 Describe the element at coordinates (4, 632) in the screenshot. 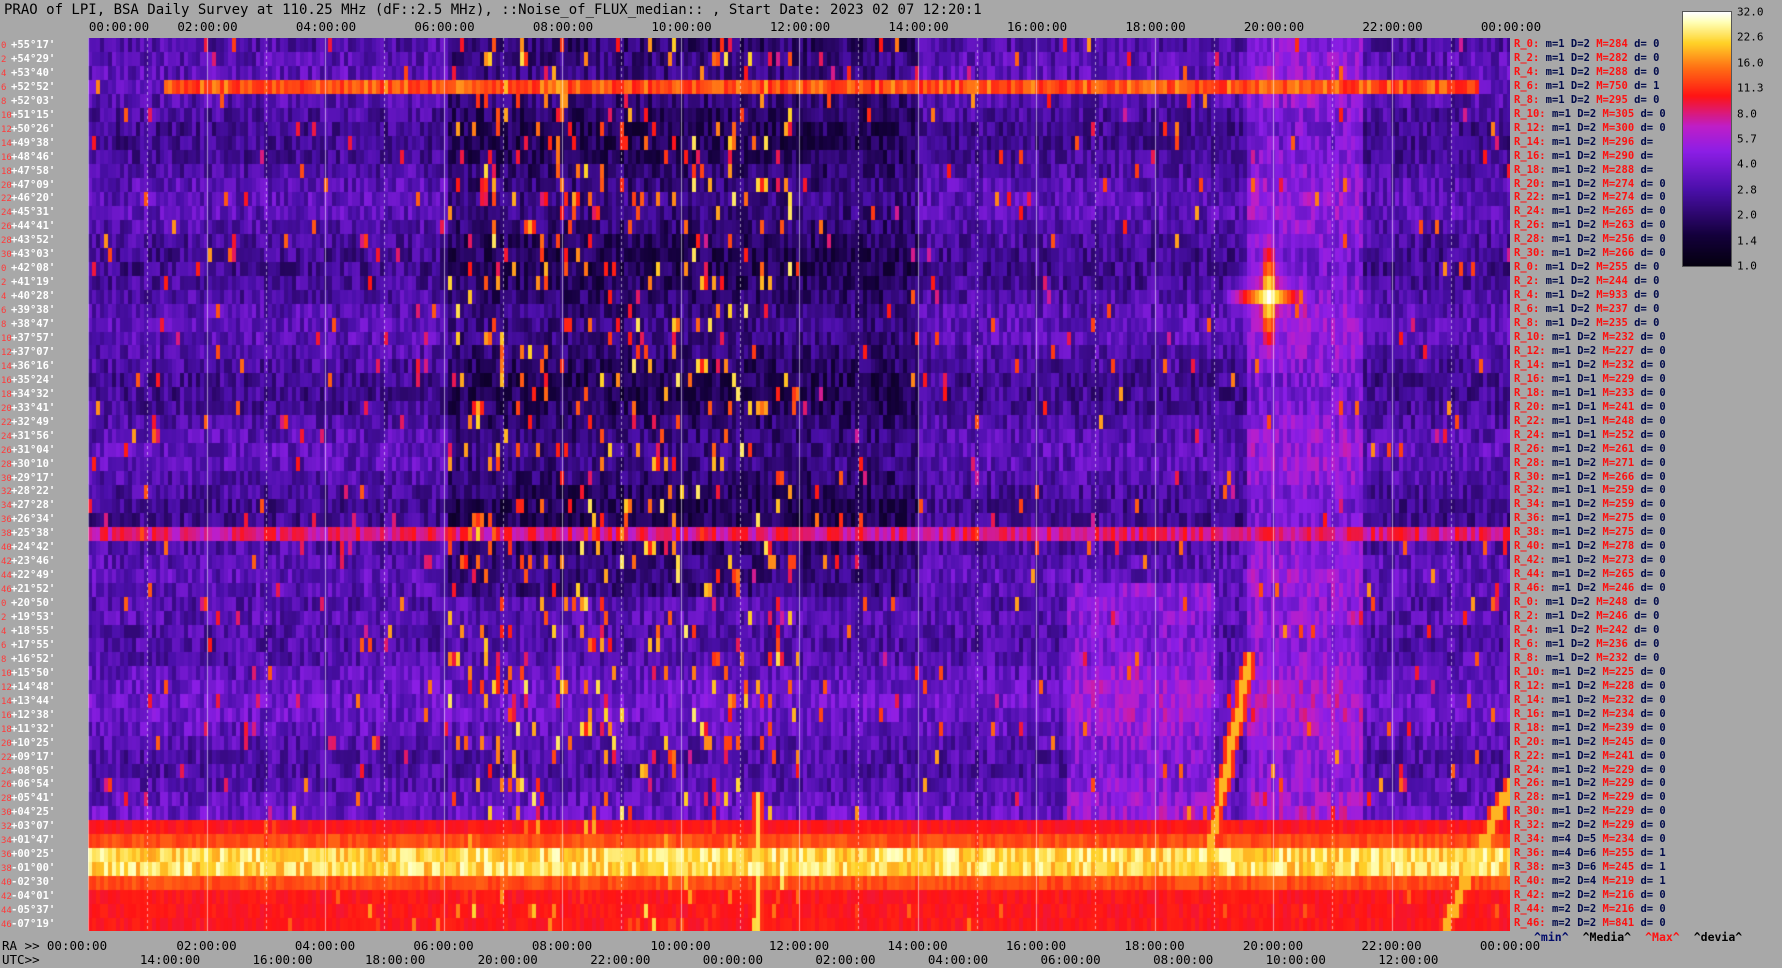

I see `row-index: 4` at that location.